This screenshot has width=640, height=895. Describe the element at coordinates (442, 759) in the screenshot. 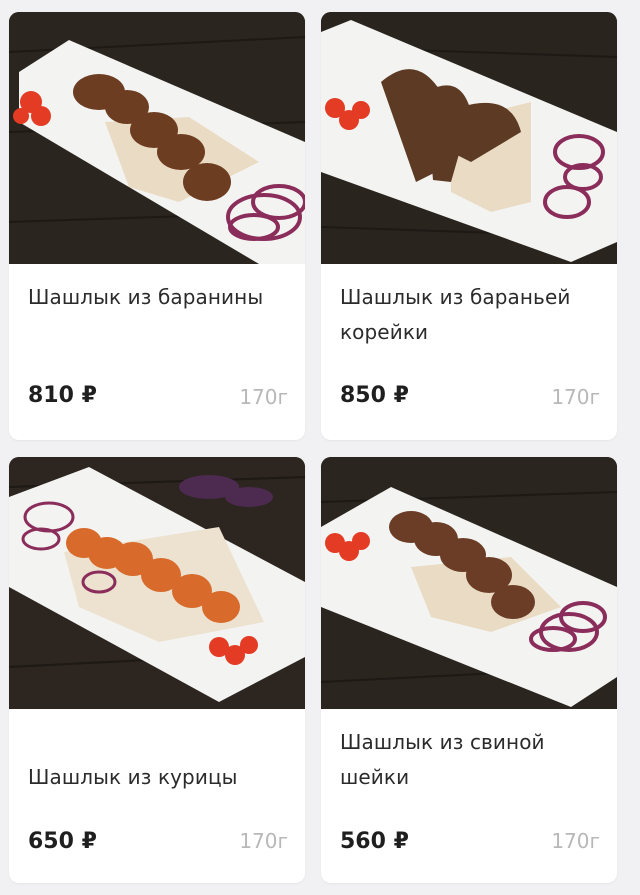

I see `product-name: Шашлык из свиной шейки` at that location.